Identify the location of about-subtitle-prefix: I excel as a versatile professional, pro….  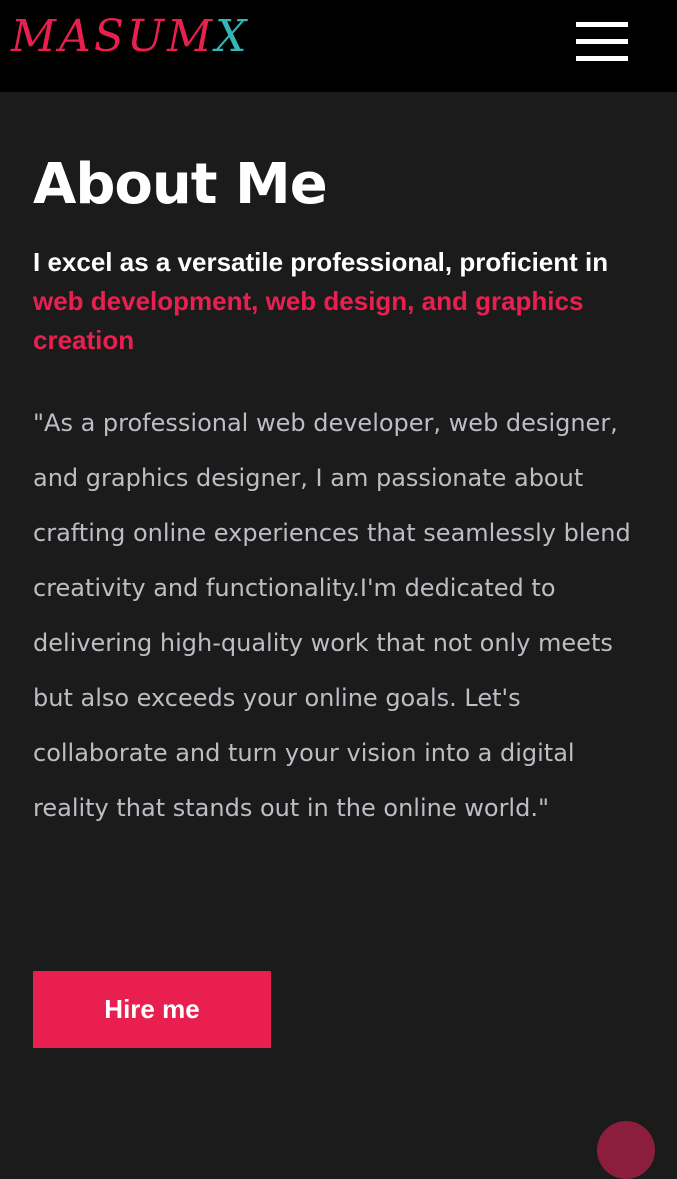
(321, 262).